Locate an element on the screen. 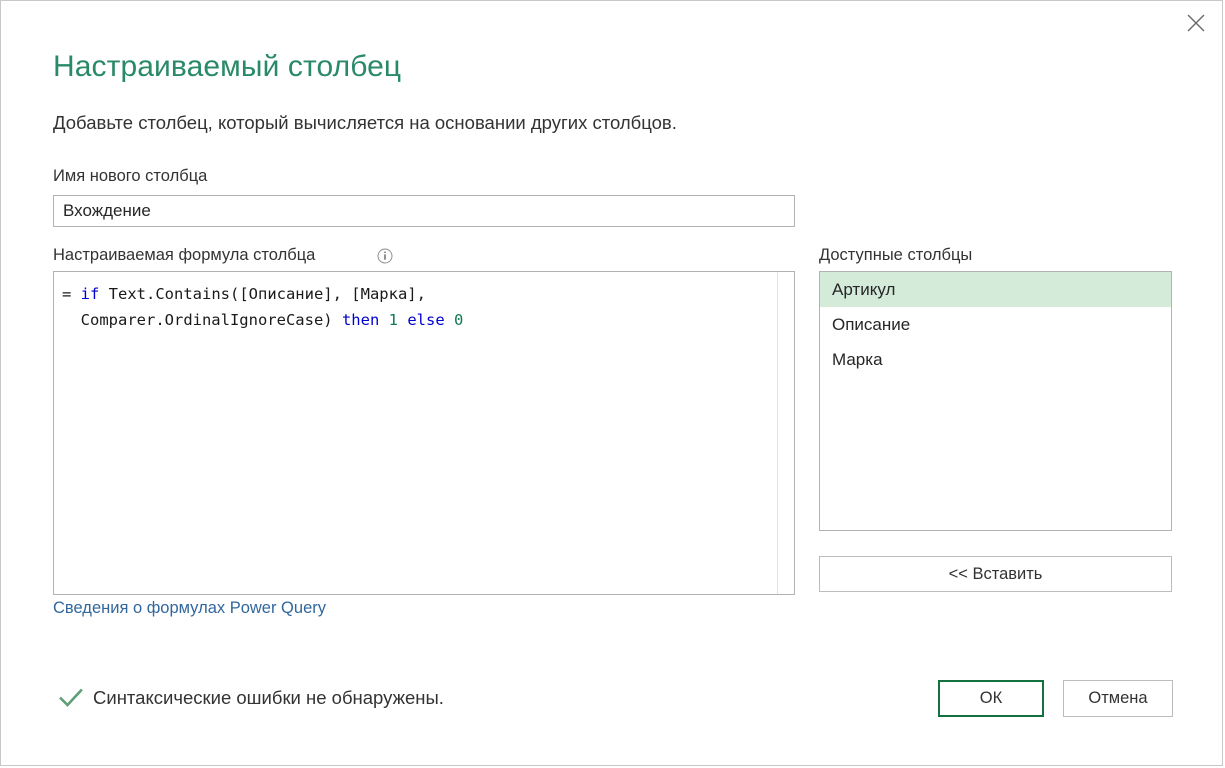 The image size is (1225, 768). available-columns-label: Доступные столбцы is located at coordinates (896, 255).